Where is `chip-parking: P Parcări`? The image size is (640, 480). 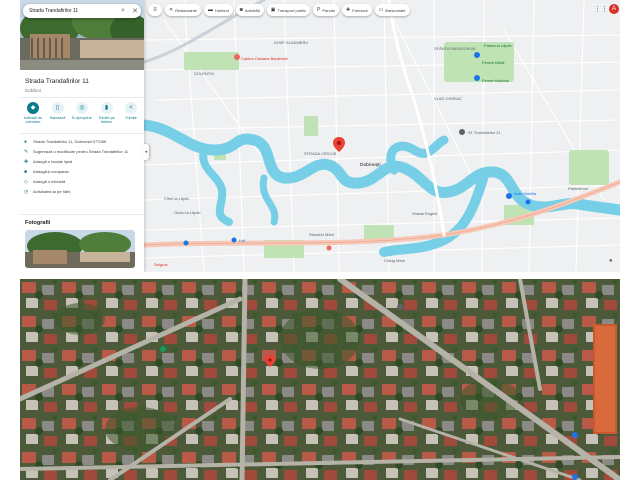
chip-parking: P Parcări is located at coordinates (326, 10).